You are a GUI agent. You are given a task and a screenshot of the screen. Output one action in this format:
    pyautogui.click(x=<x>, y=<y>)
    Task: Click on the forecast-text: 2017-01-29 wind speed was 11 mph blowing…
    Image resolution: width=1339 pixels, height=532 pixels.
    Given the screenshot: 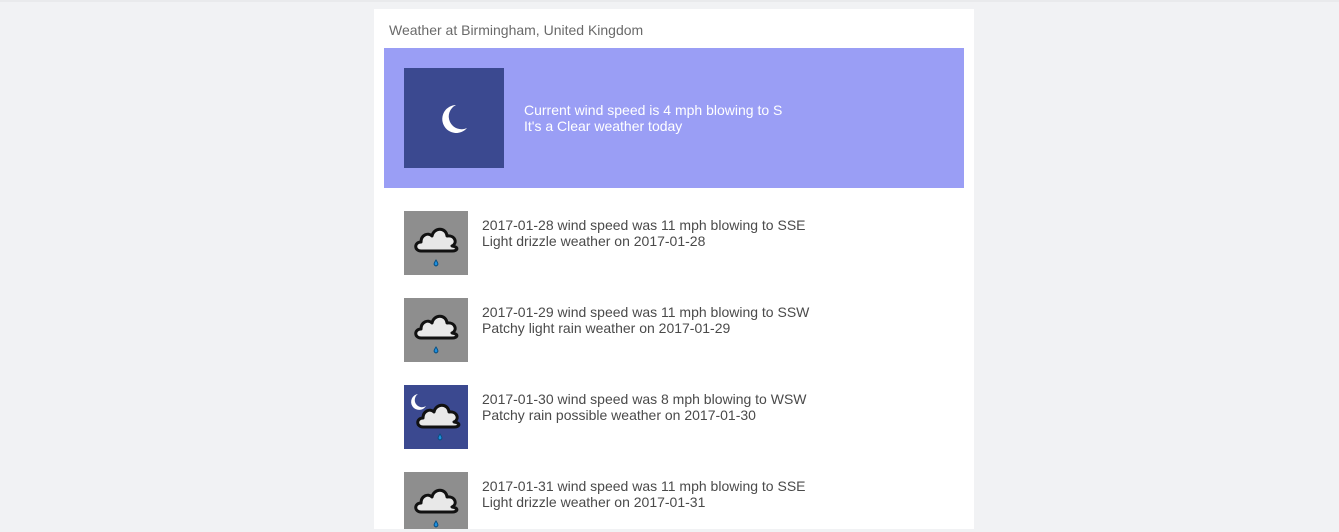 What is the action you would take?
    pyautogui.click(x=645, y=320)
    